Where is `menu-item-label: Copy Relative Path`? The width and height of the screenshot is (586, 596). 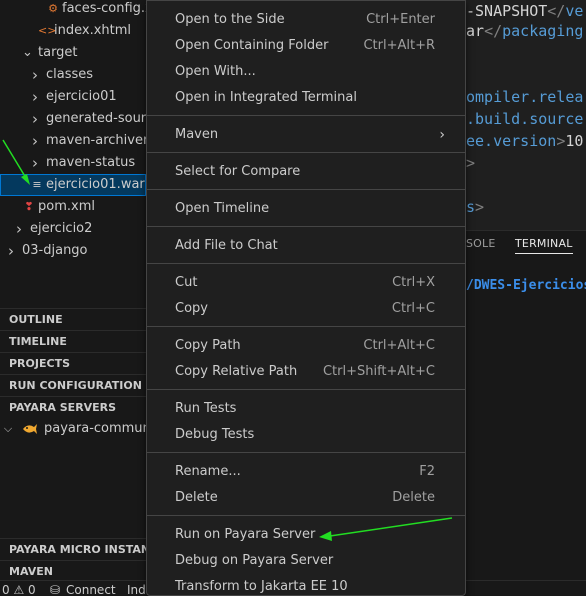 menu-item-label: Copy Relative Path is located at coordinates (236, 371).